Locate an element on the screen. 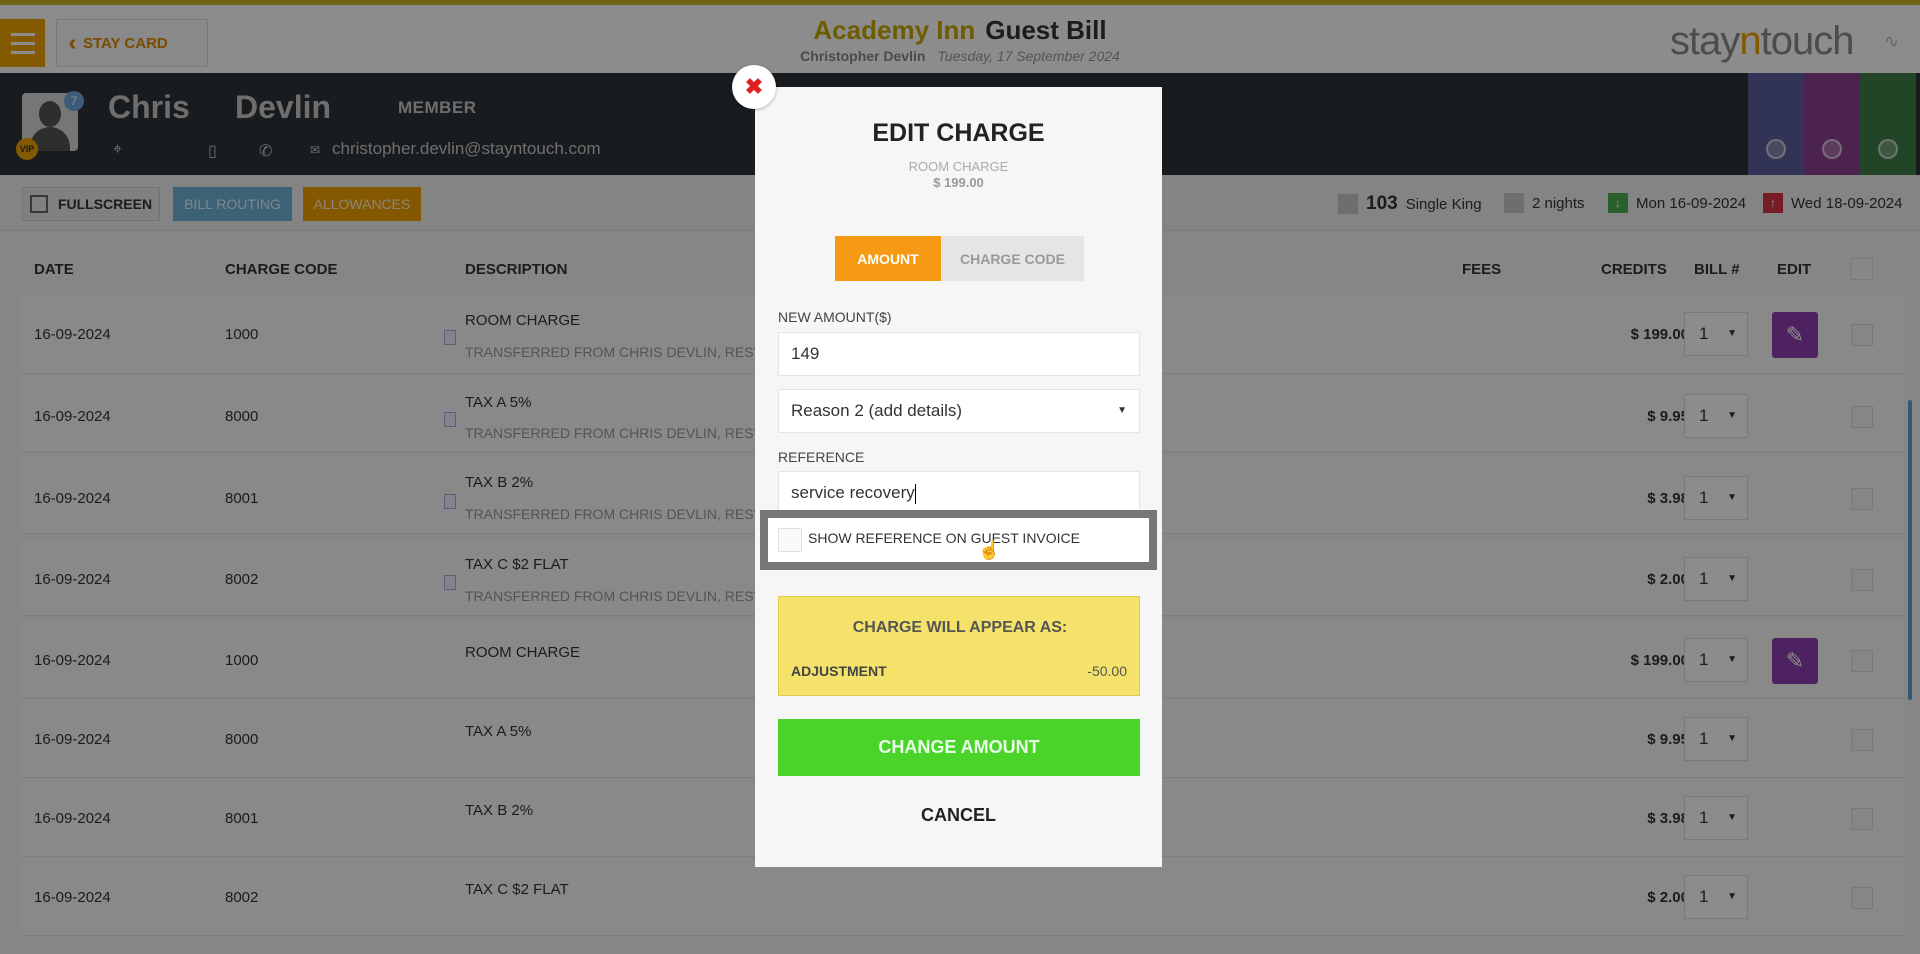  reason-select-value: Reason 2 (add details) is located at coordinates (877, 410).